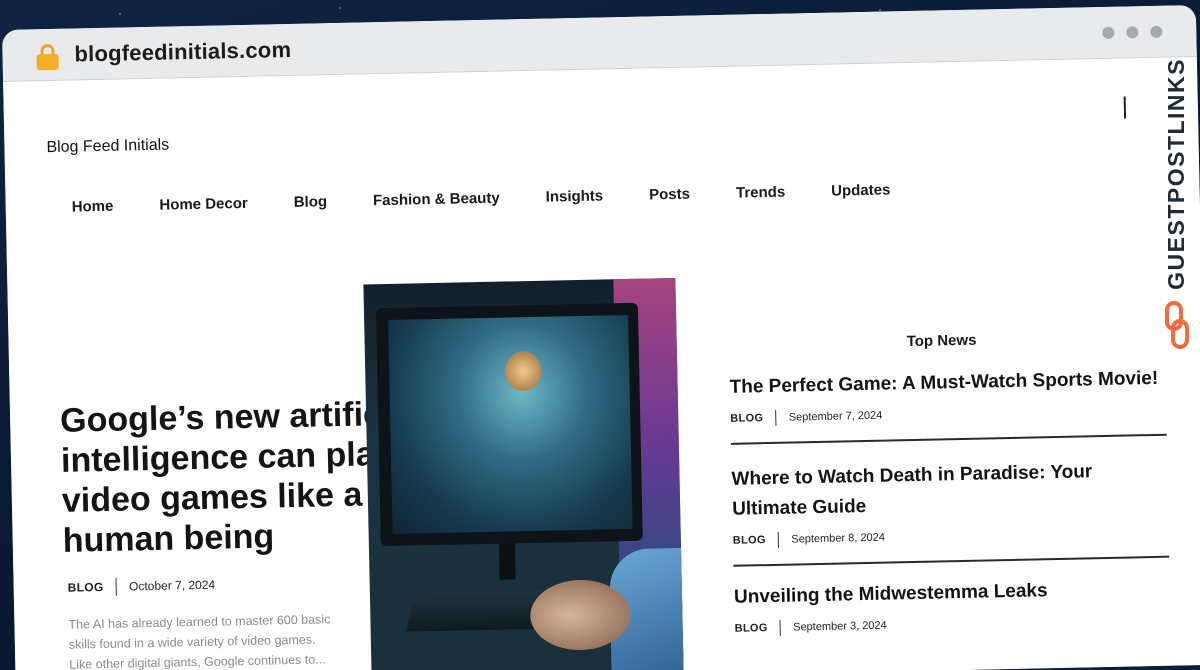 Image resolution: width=1200 pixels, height=670 pixels. I want to click on news-meta: BLOG September 3, 2024, so click(953, 624).